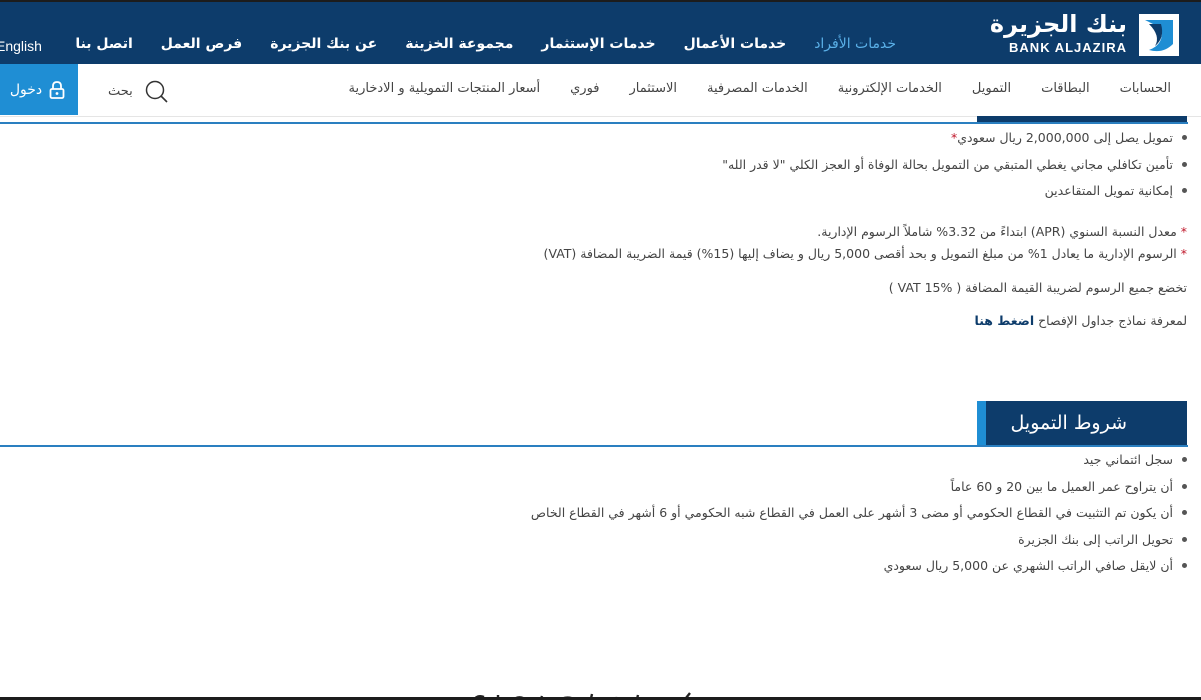 This screenshot has height=700, width=1201. Describe the element at coordinates (599, 194) in the screenshot. I see `list-item: إمكانية تمويل المتقاعدين` at that location.